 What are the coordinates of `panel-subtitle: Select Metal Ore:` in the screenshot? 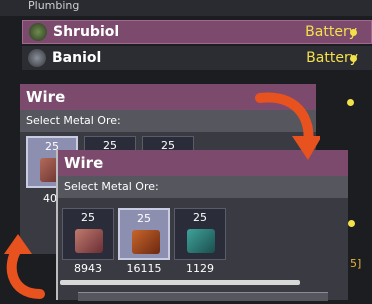 It's located at (203, 187).